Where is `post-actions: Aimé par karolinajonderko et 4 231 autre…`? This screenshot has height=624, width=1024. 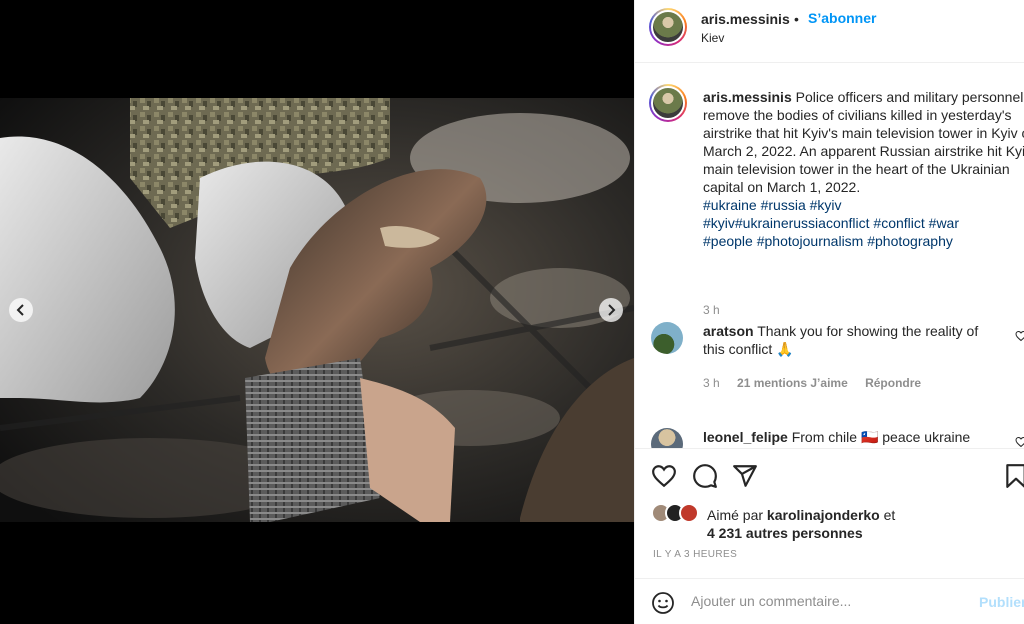 post-actions: Aimé par karolinajonderko et 4 231 autre… is located at coordinates (829, 513).